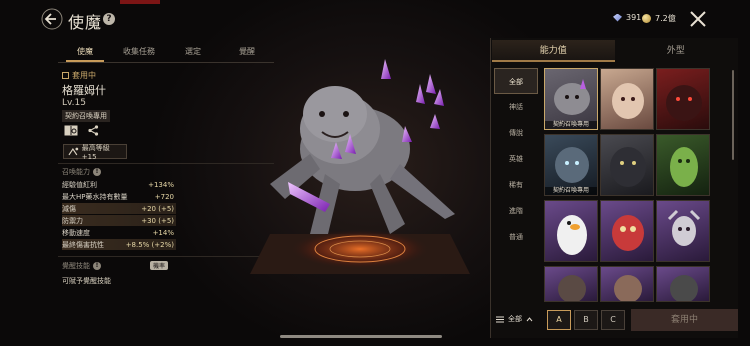 The image size is (750, 346). I want to click on stat-row: 最大HP藥水持有數量 +720, so click(119, 196).